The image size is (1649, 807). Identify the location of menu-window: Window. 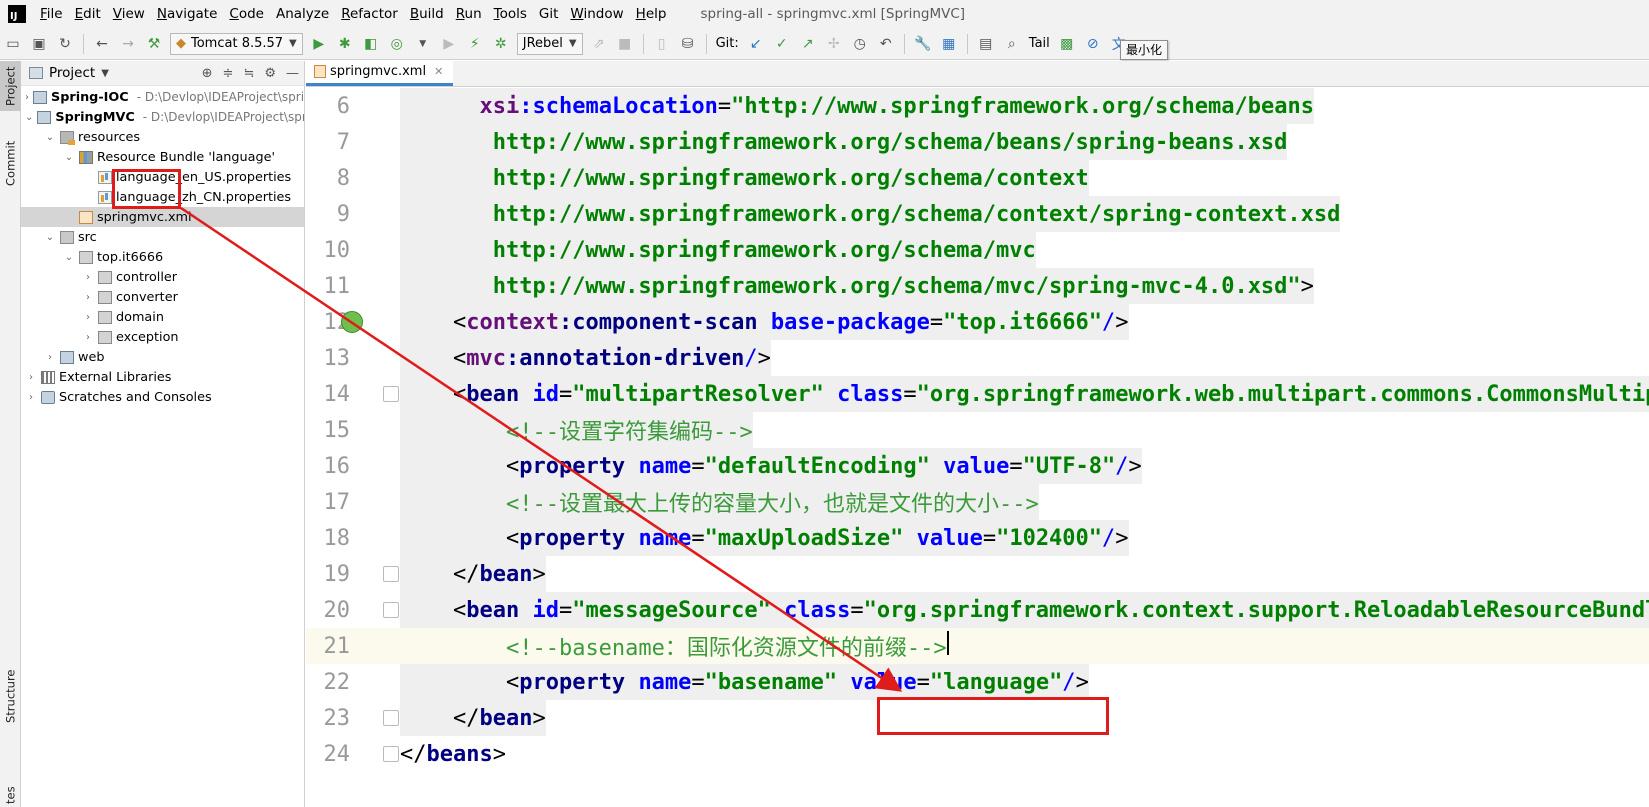
(596, 14).